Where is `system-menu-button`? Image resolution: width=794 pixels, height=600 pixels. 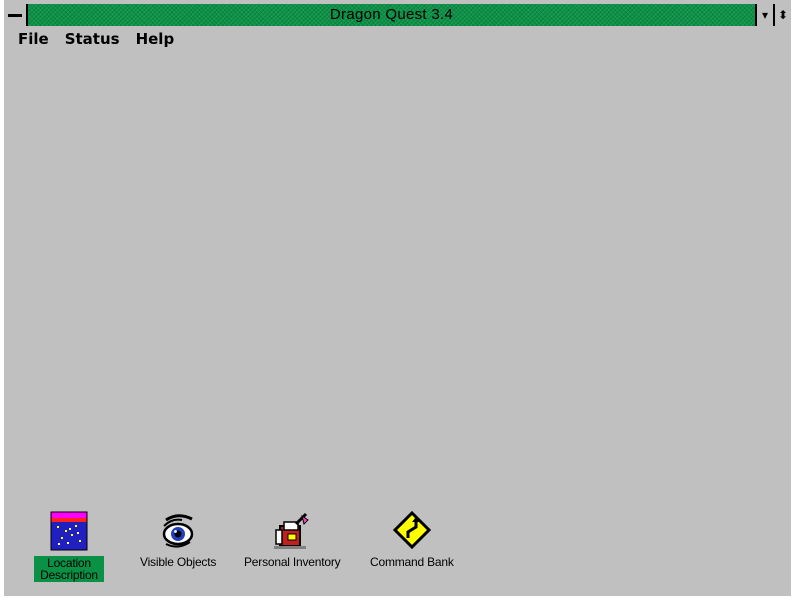 system-menu-button is located at coordinates (16, 15).